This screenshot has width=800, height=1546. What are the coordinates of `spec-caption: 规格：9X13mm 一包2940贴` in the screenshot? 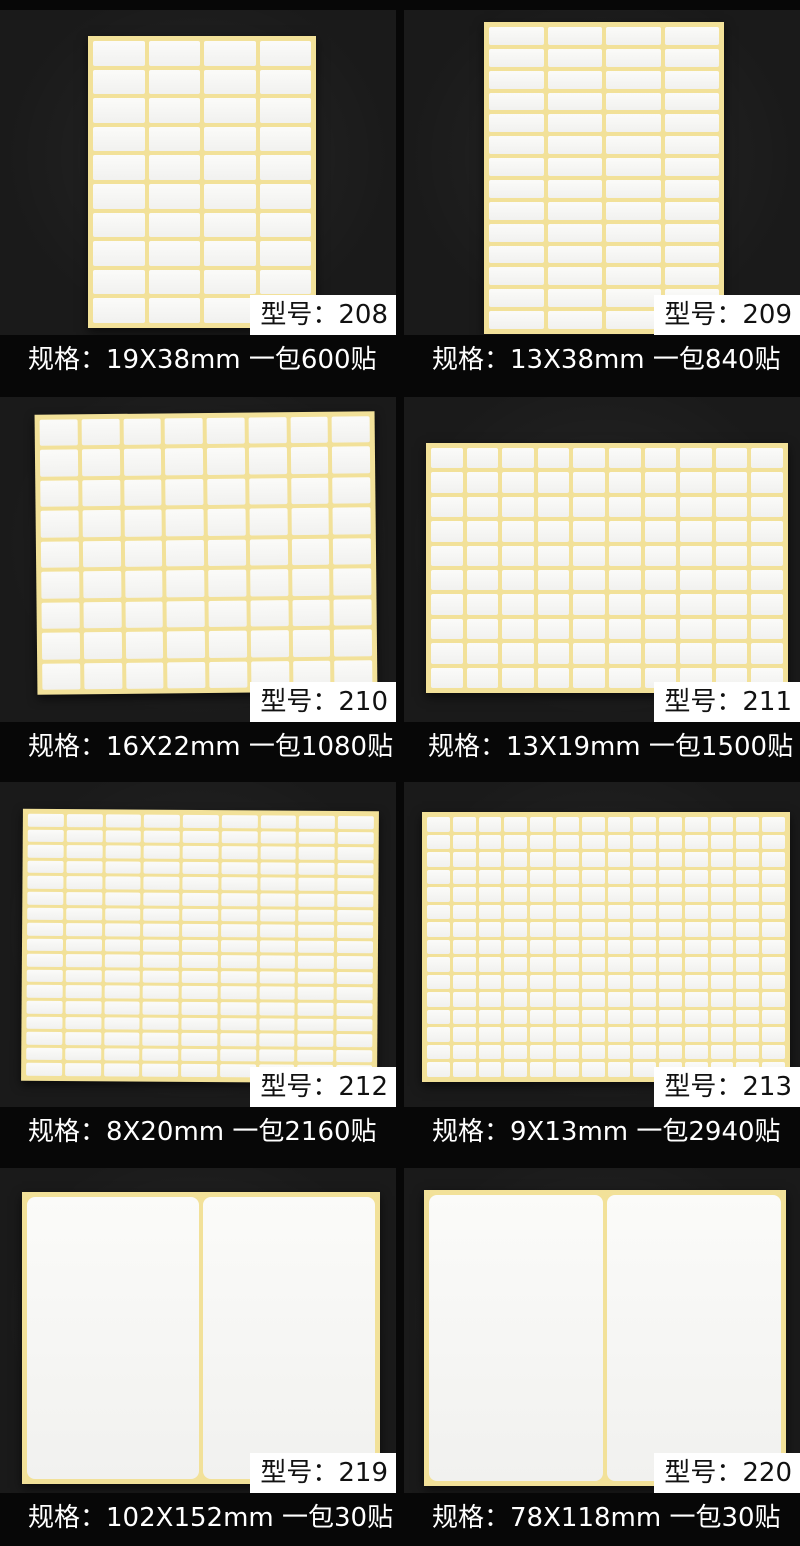 It's located at (606, 1132).